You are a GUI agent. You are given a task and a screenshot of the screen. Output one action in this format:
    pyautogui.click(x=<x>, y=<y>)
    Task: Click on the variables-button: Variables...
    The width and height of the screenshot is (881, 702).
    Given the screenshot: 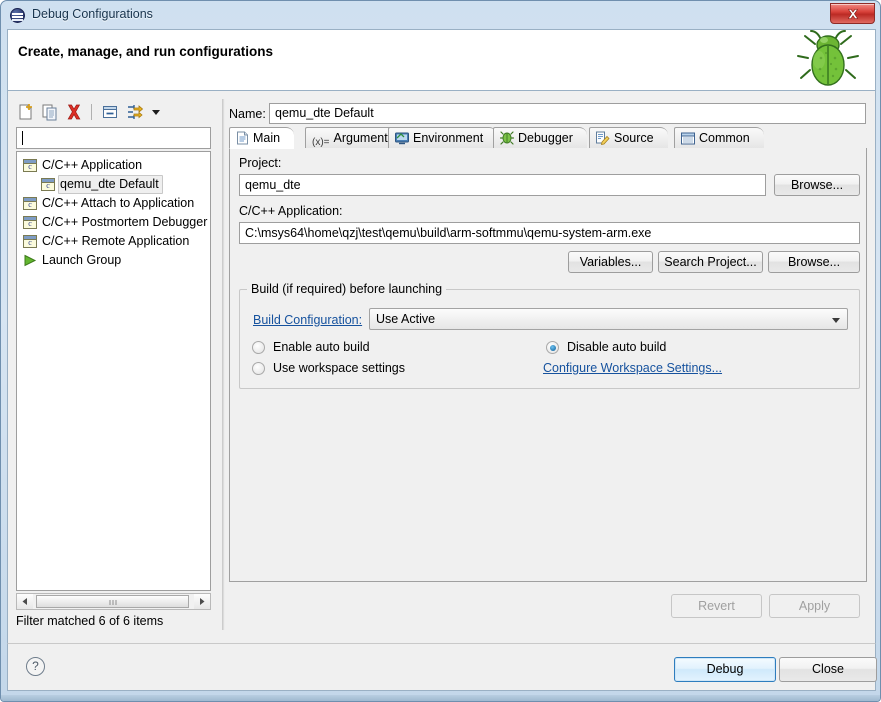 What is the action you would take?
    pyautogui.click(x=610, y=262)
    